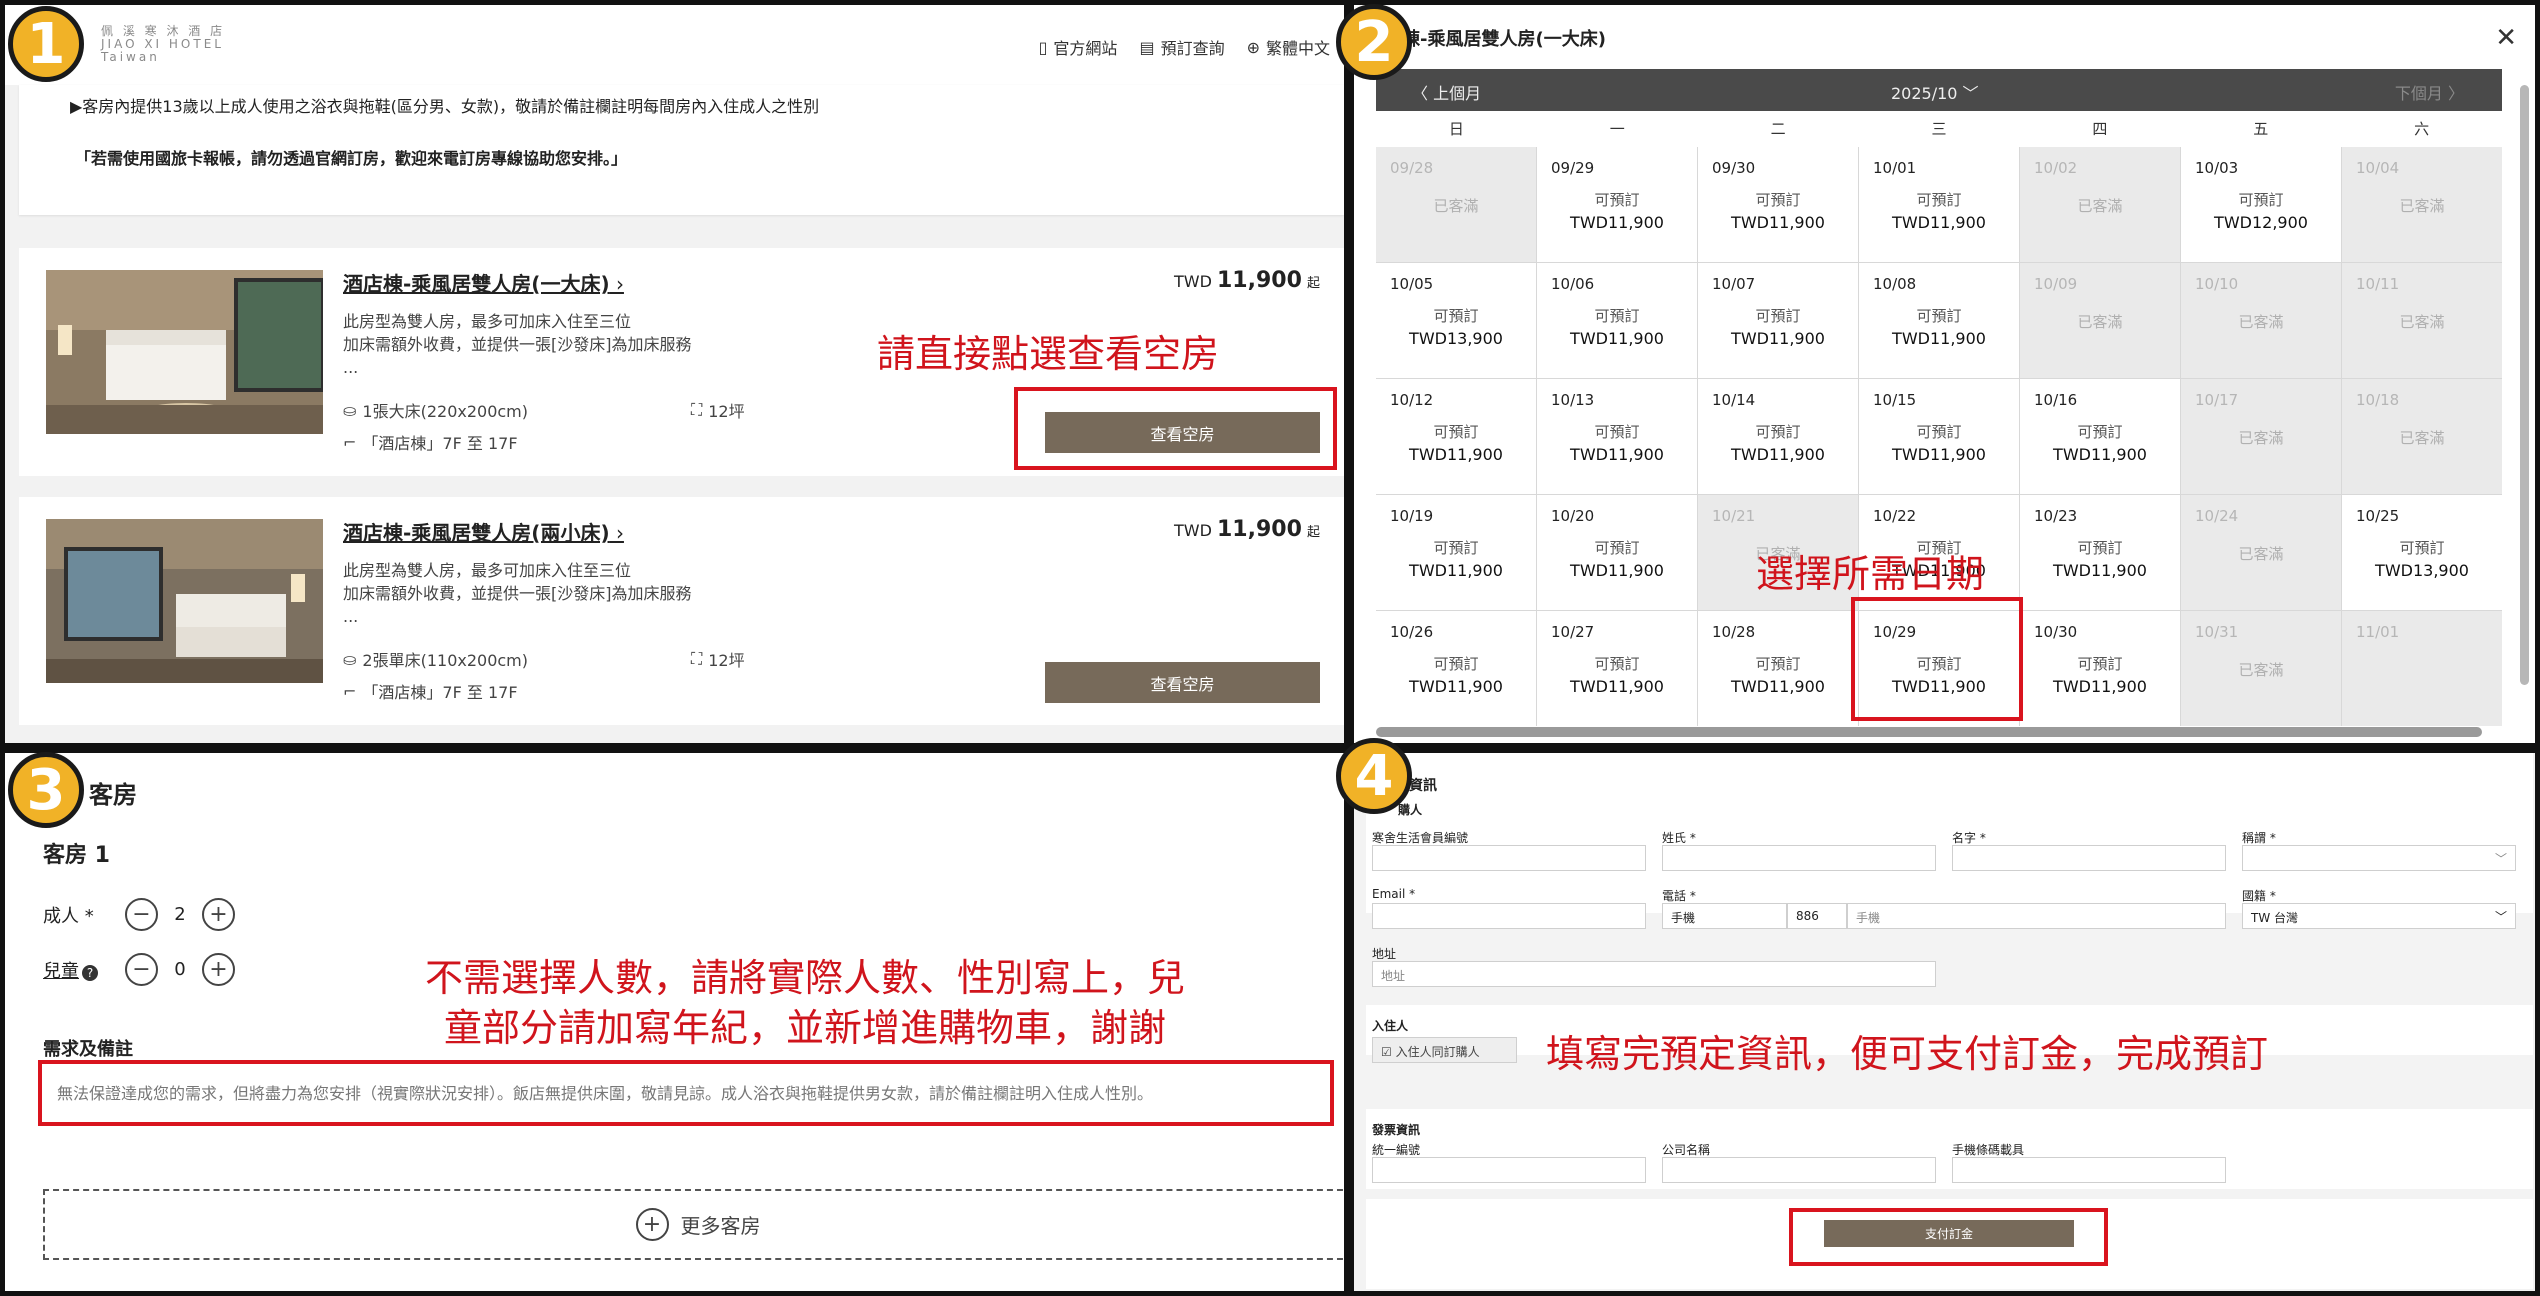 This screenshot has width=2540, height=1296. I want to click on weekday-label: 三, so click(1939, 129).